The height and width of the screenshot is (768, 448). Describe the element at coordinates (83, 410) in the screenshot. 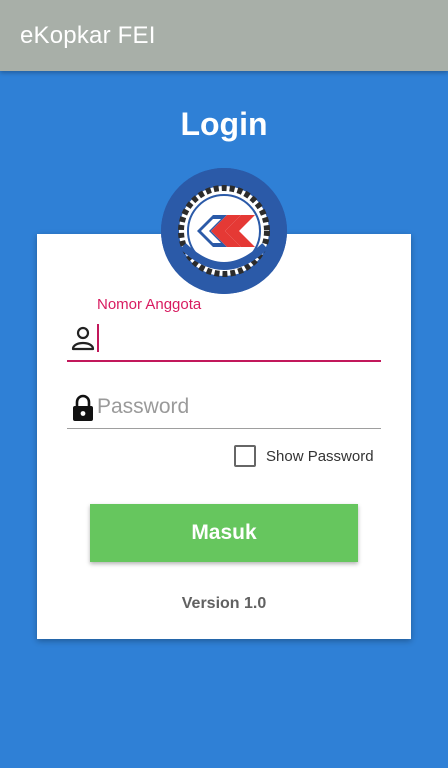

I see `lock-icon` at that location.